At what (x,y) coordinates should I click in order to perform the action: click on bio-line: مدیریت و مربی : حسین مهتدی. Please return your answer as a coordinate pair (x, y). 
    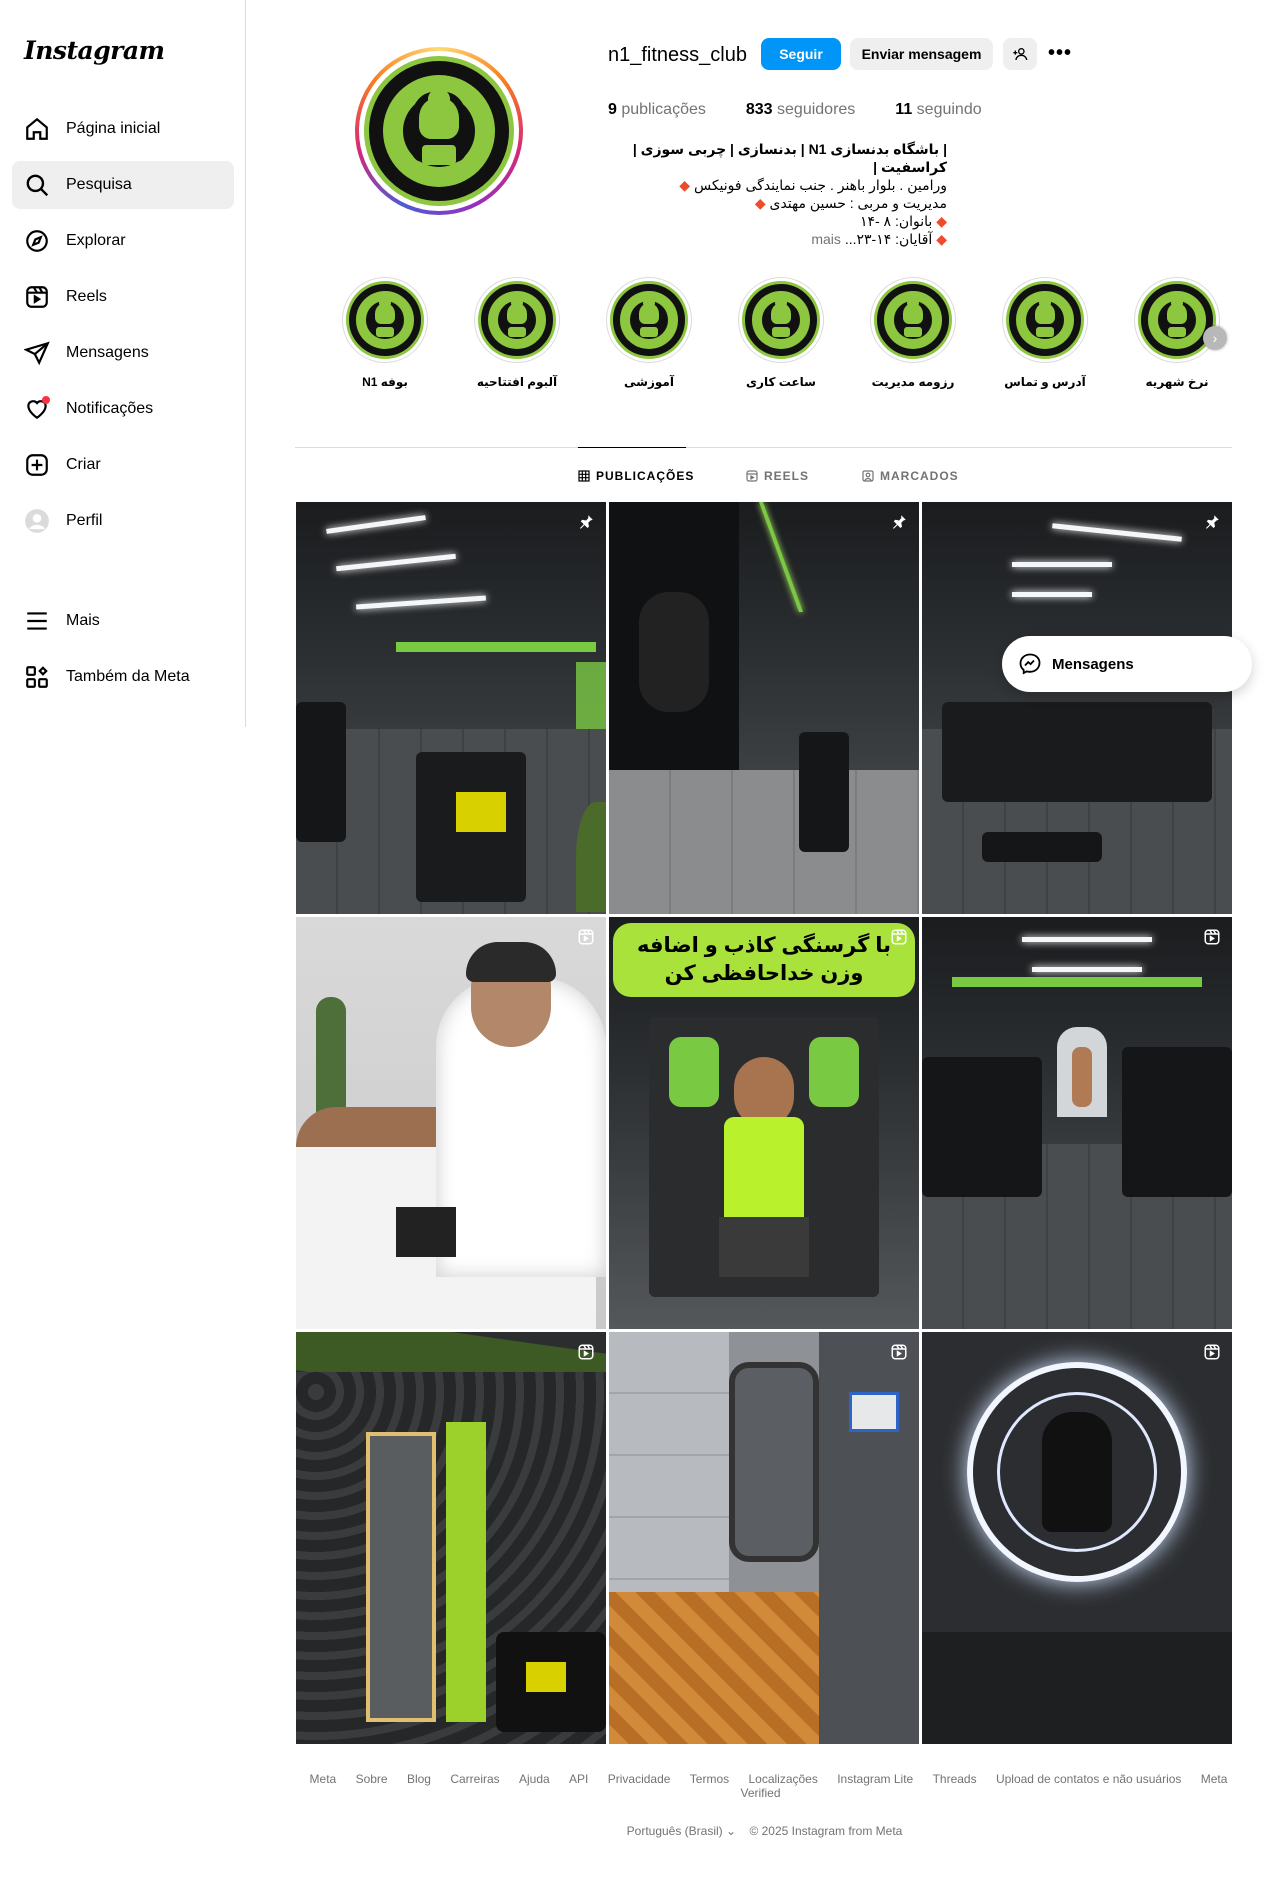
    Looking at the image, I should click on (858, 203).